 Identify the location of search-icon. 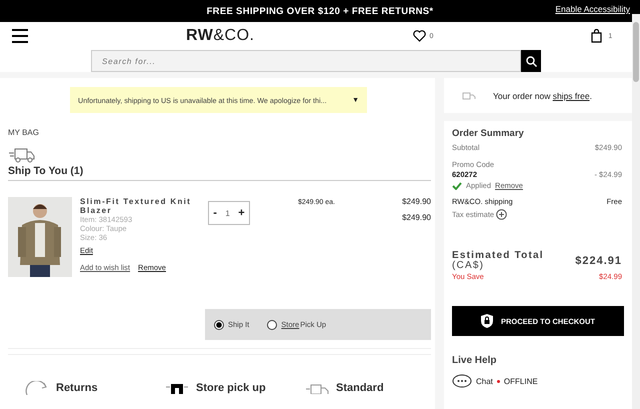
(531, 61).